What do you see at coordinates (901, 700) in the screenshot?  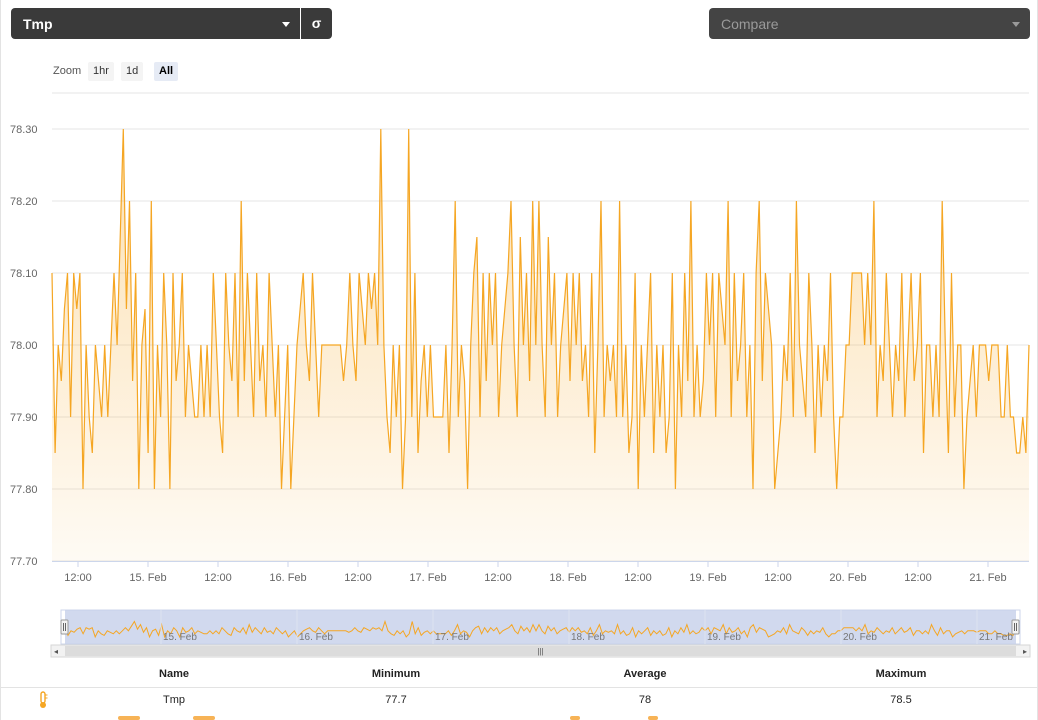 I see `row-maximum: 78.5` at bounding box center [901, 700].